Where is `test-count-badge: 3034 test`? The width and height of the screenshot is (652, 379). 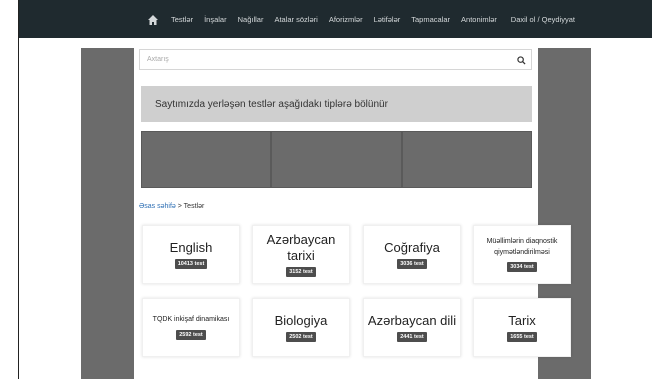 test-count-badge: 3034 test is located at coordinates (522, 267).